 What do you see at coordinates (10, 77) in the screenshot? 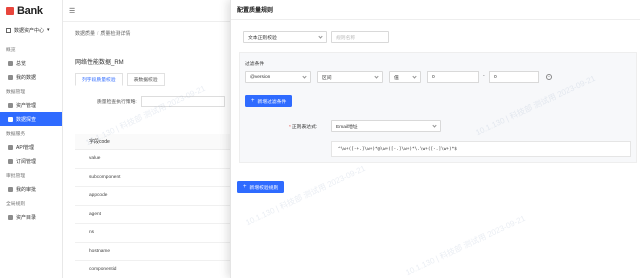
I see `data-icon` at bounding box center [10, 77].